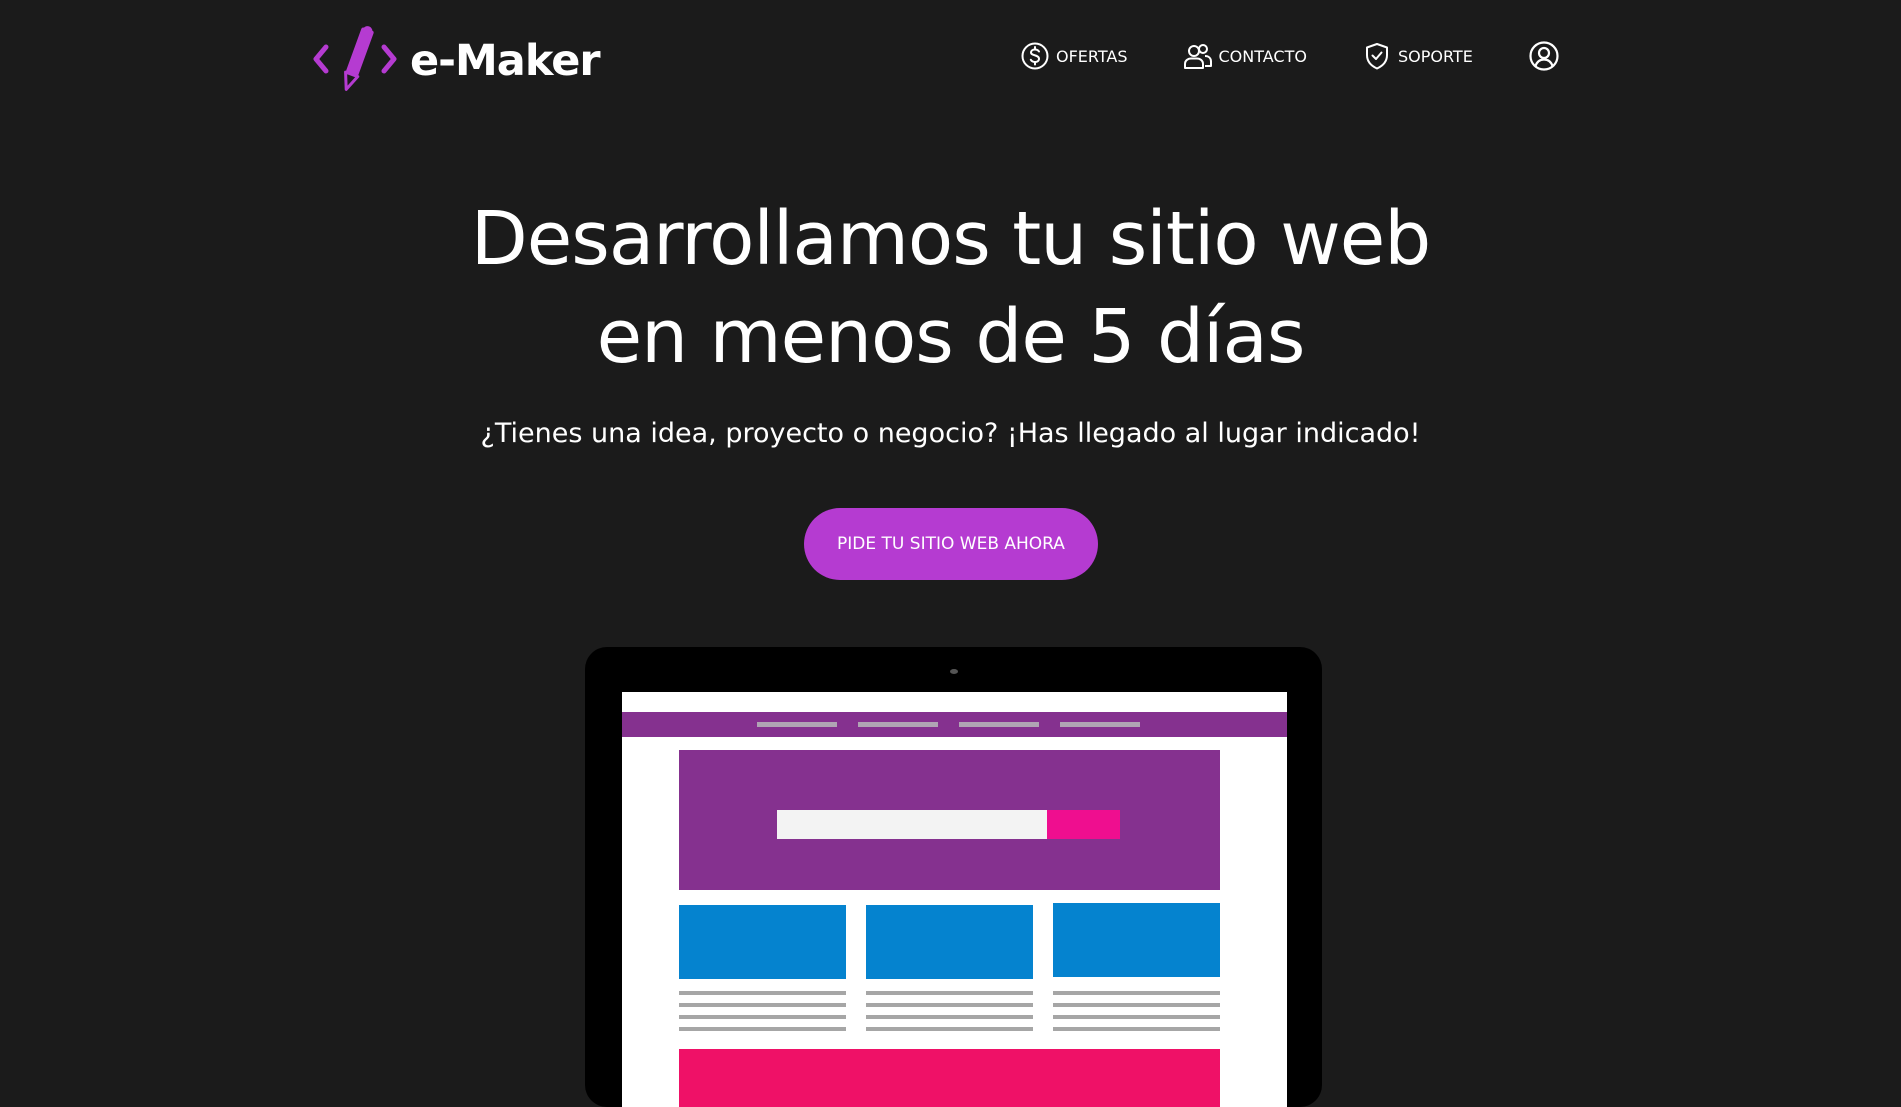 The image size is (1901, 1107). Describe the element at coordinates (355, 58) in the screenshot. I see `pencil-code-icon` at that location.